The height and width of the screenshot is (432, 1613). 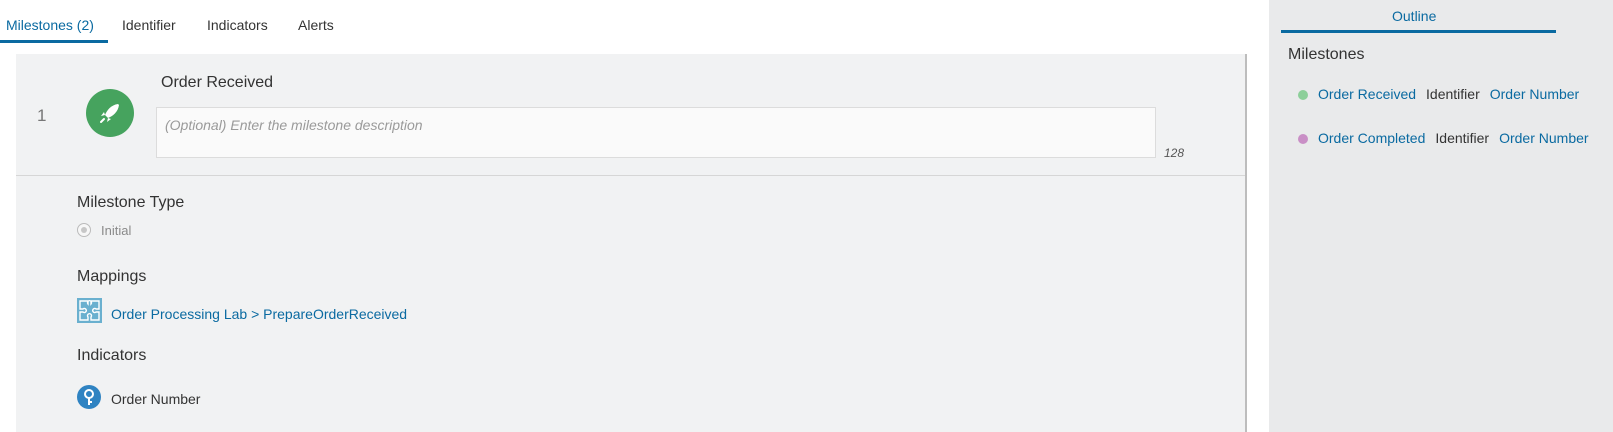 I want to click on puzzle-icon, so click(x=89, y=310).